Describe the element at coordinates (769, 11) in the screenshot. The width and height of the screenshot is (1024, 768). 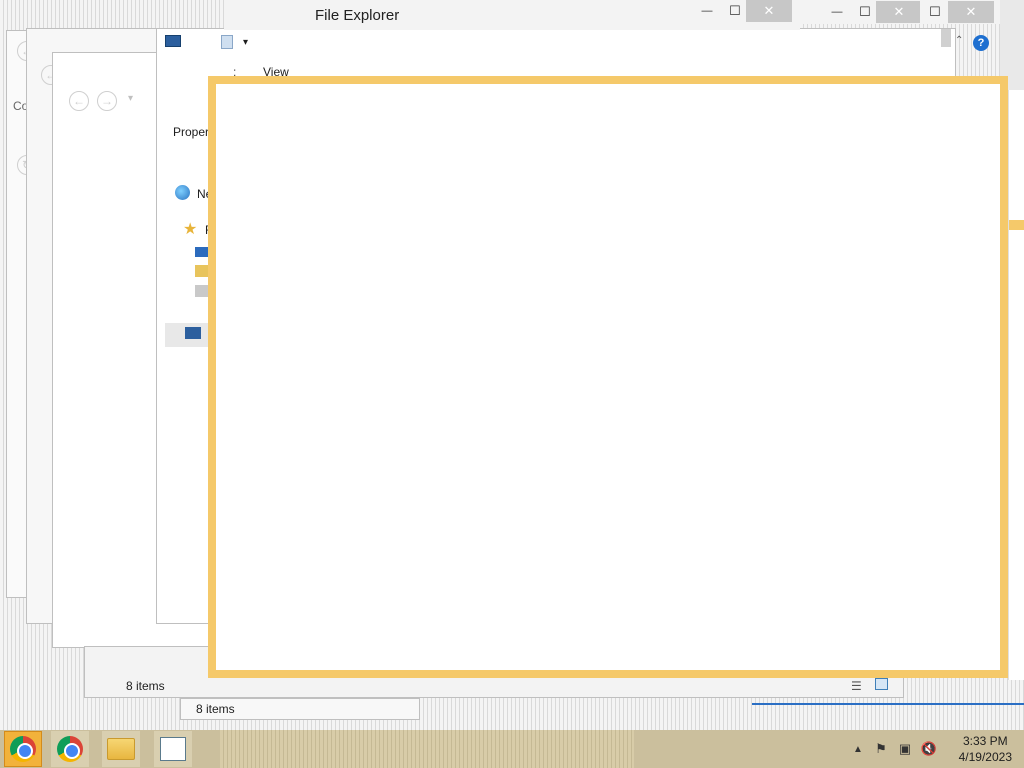
I see `close-button: ✕` at that location.